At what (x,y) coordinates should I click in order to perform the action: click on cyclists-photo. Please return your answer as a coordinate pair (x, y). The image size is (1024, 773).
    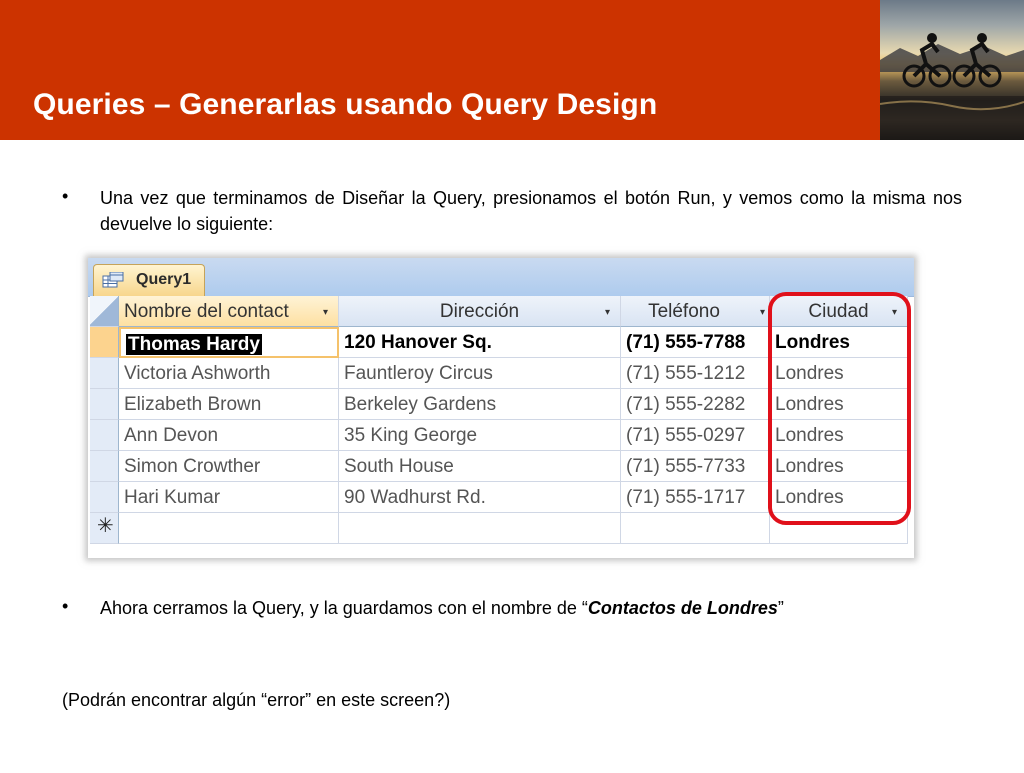
    Looking at the image, I should click on (952, 70).